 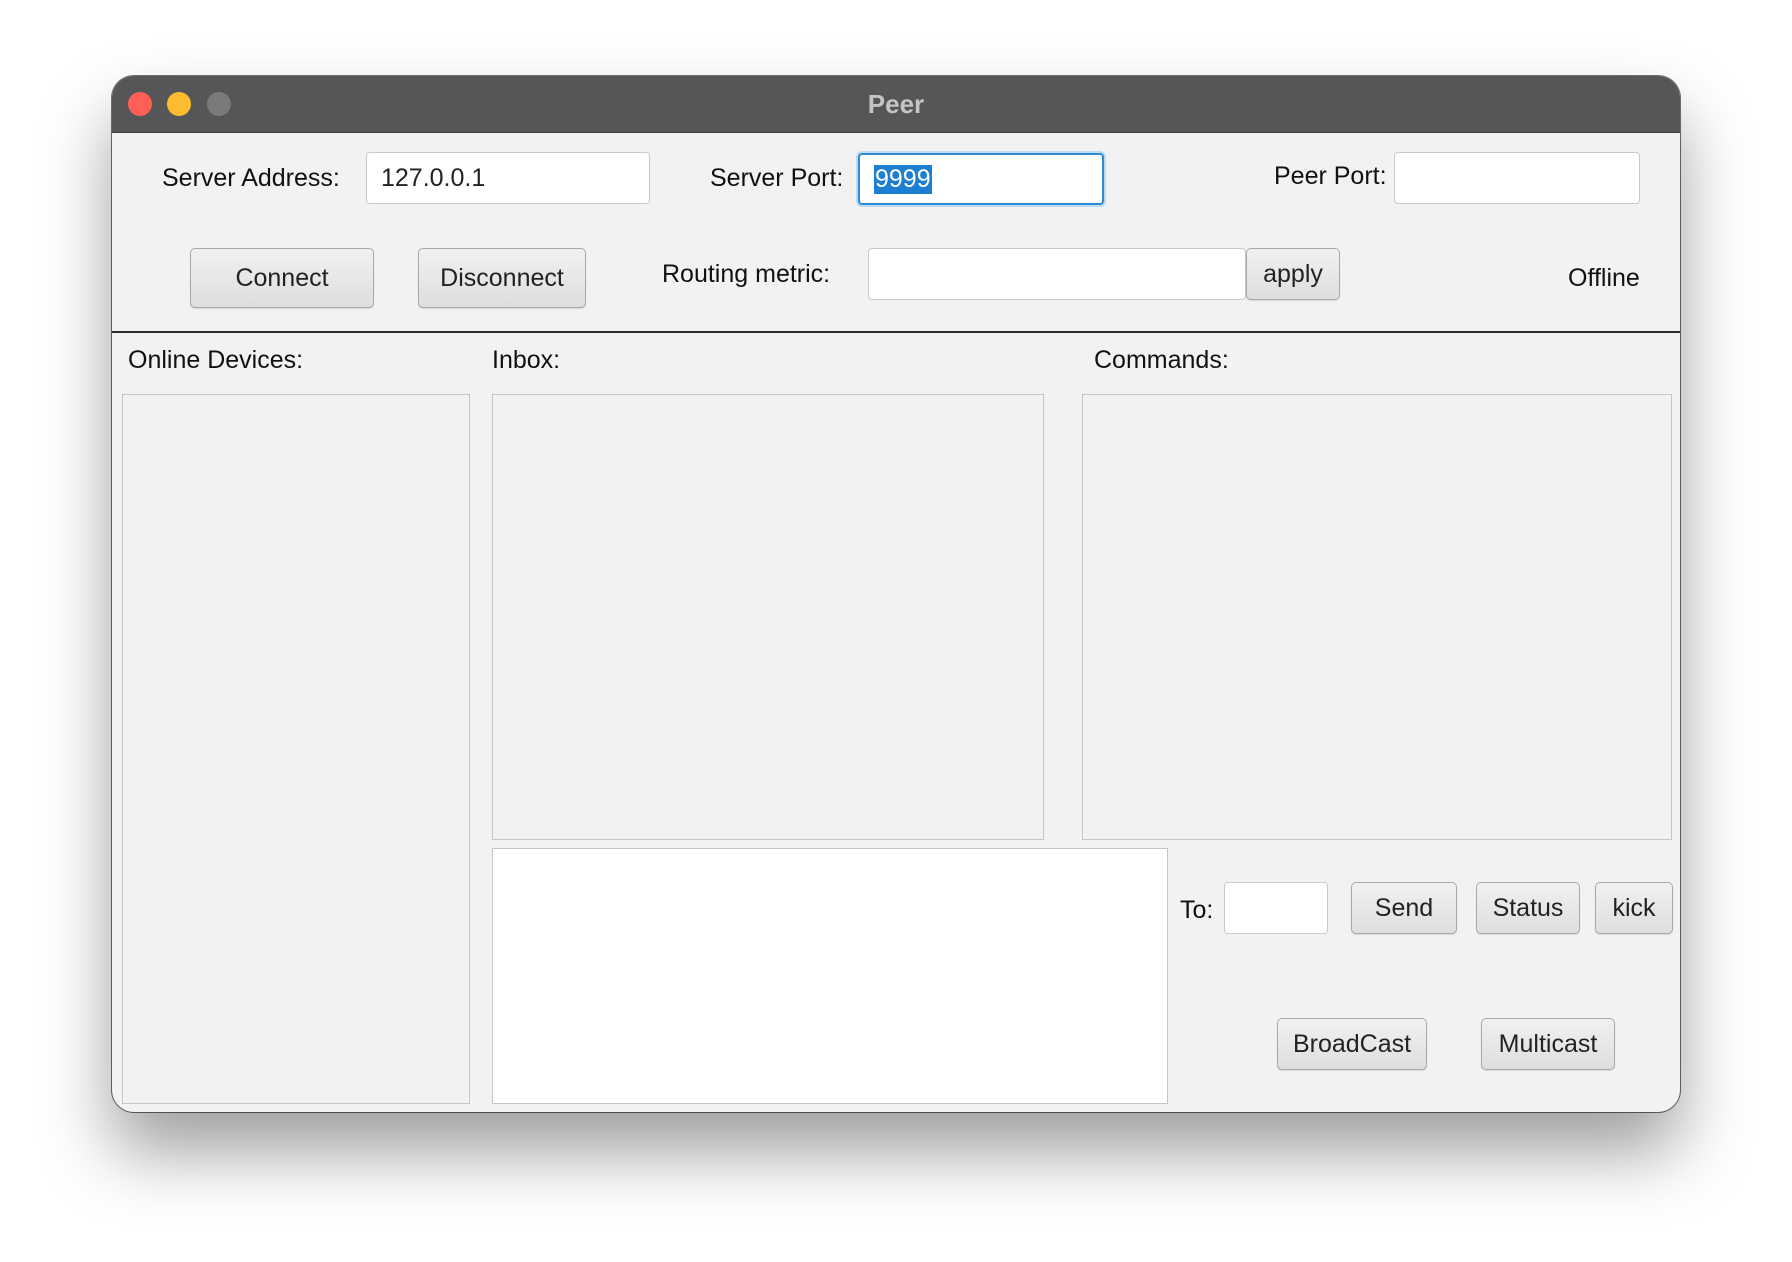 I want to click on header-divider, so click(x=896, y=332).